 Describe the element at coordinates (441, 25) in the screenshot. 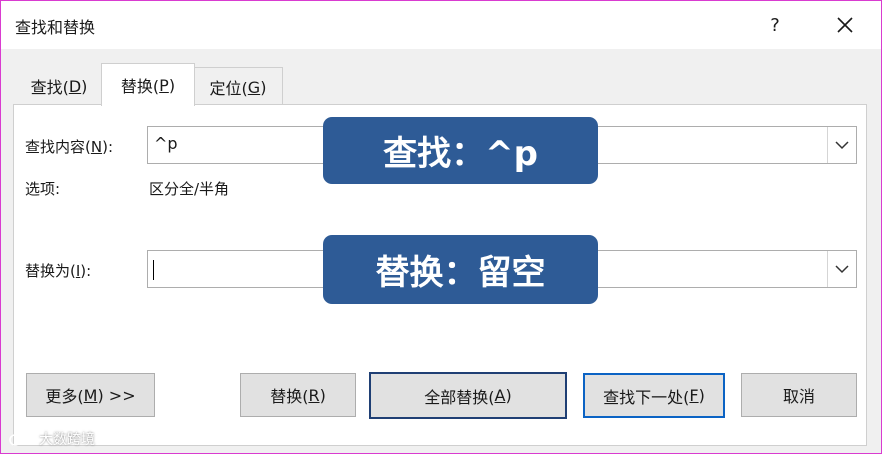

I see `title-bar: 查找和替换 ?` at that location.